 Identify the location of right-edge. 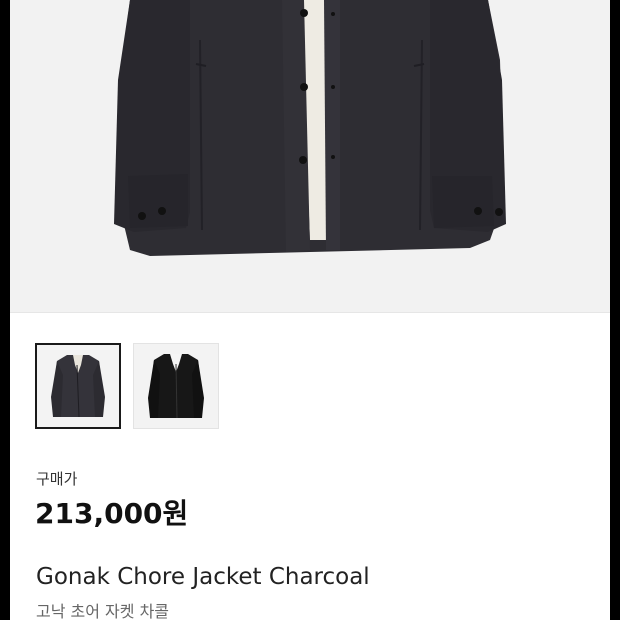
(615, 310).